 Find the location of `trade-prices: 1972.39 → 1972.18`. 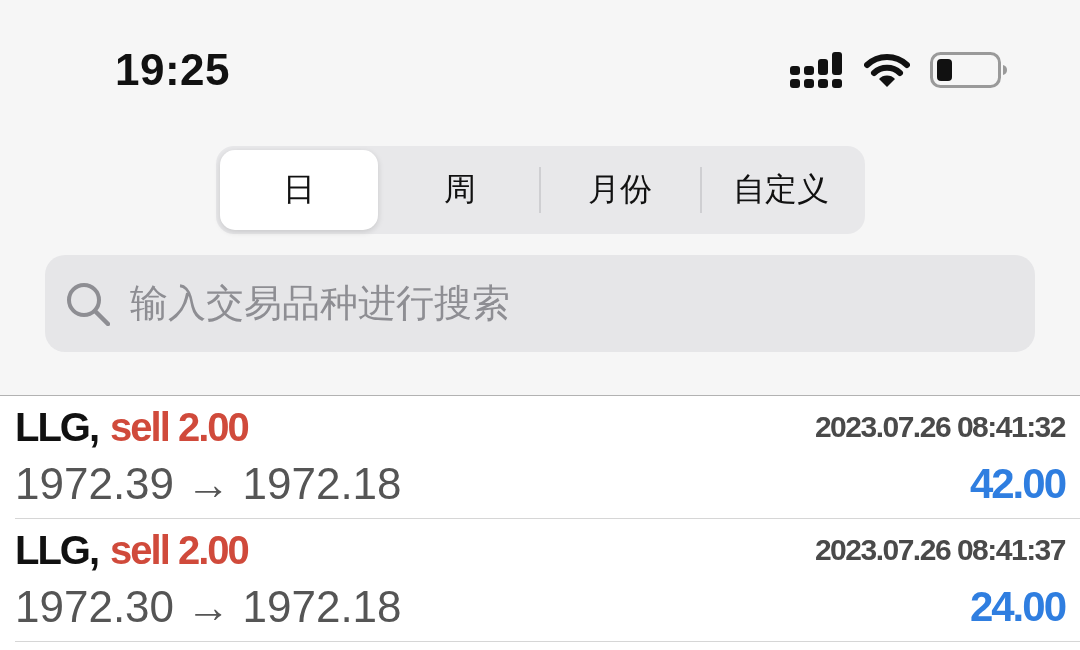

trade-prices: 1972.39 → 1972.18 is located at coordinates (208, 484).